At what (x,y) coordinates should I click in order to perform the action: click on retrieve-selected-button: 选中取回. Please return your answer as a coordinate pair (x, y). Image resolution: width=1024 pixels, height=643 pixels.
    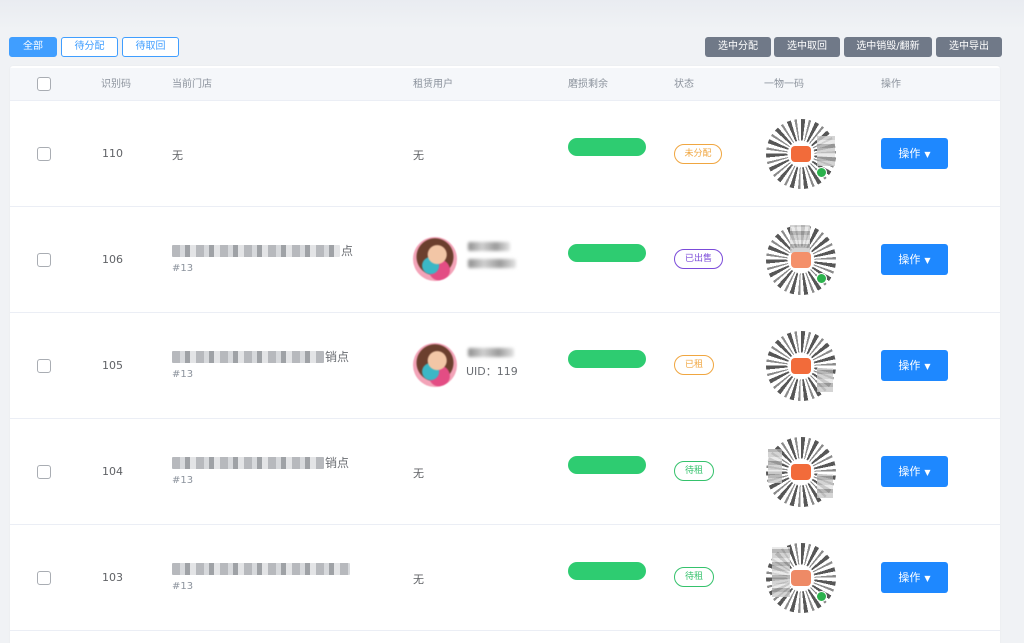
    Looking at the image, I should click on (807, 47).